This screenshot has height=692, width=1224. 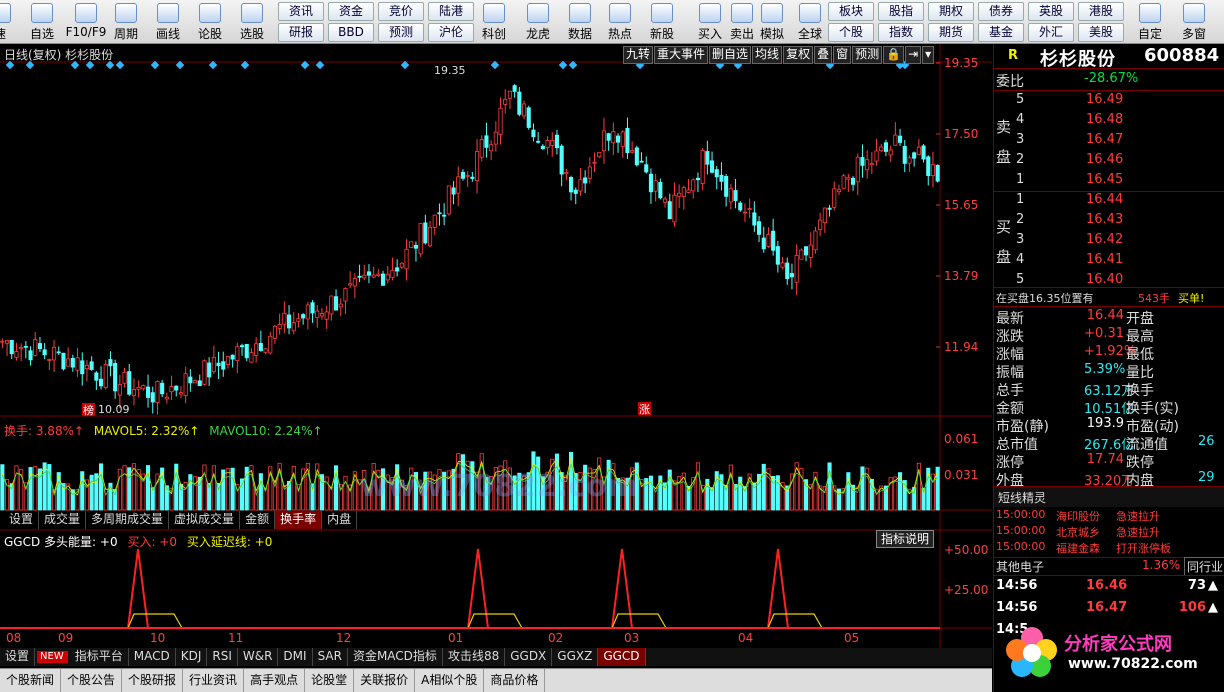 What do you see at coordinates (951, 32) in the screenshot?
I see `toolbar-quick-期货: 期货` at bounding box center [951, 32].